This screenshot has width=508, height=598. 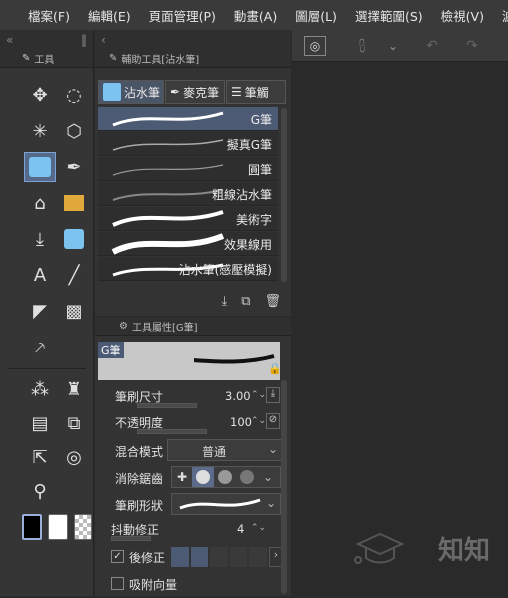 I want to click on brush-thick-pen: 粗線沾水筆, so click(x=188, y=194).